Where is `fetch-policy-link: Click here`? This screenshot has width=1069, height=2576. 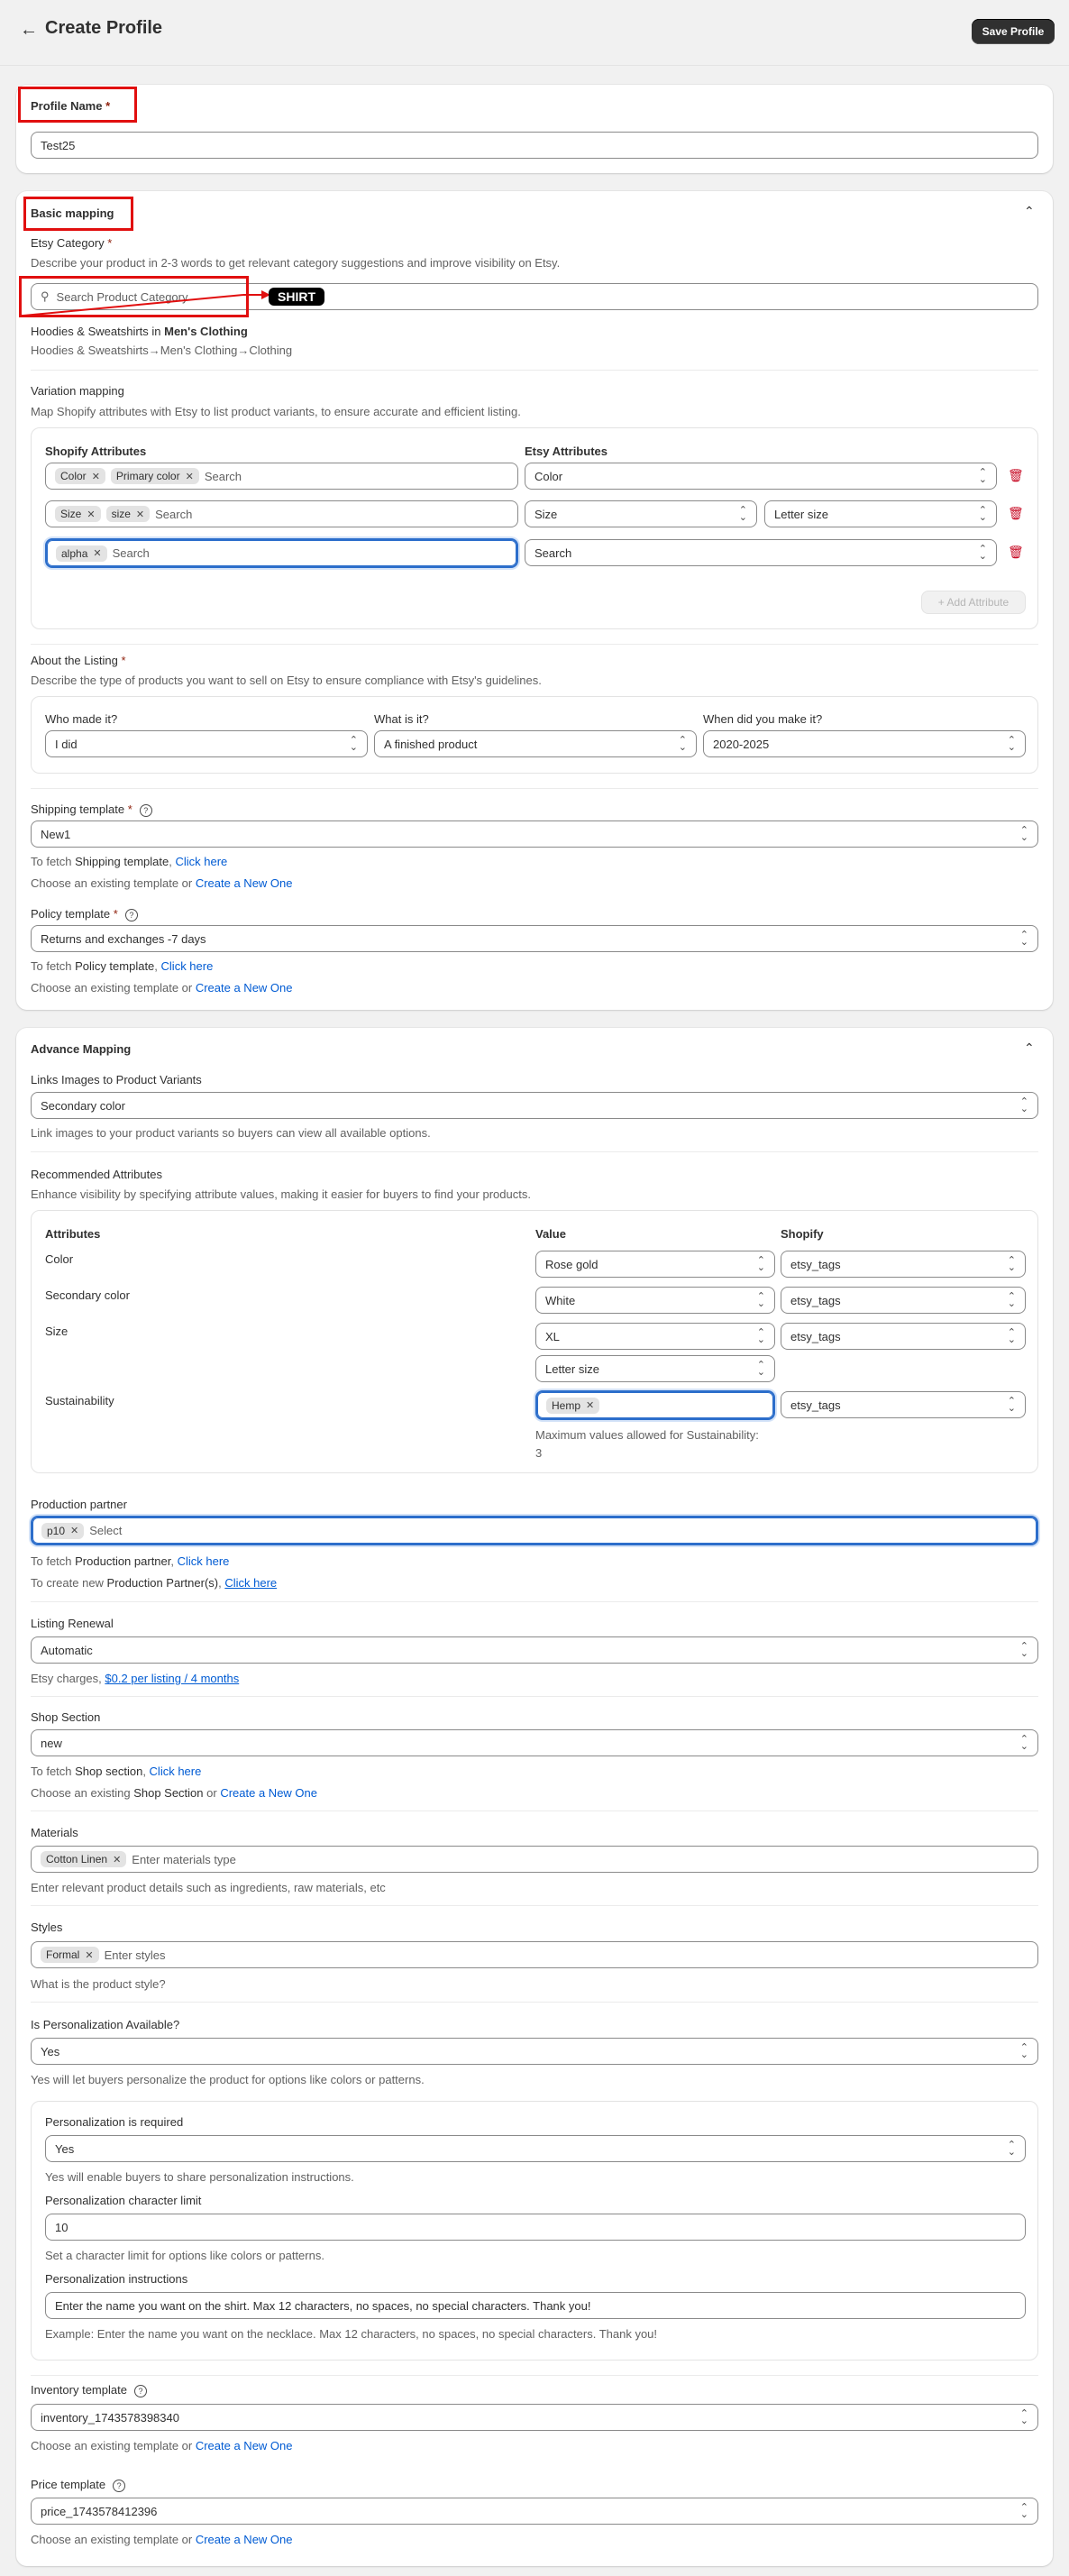
fetch-policy-link: Click here is located at coordinates (187, 966).